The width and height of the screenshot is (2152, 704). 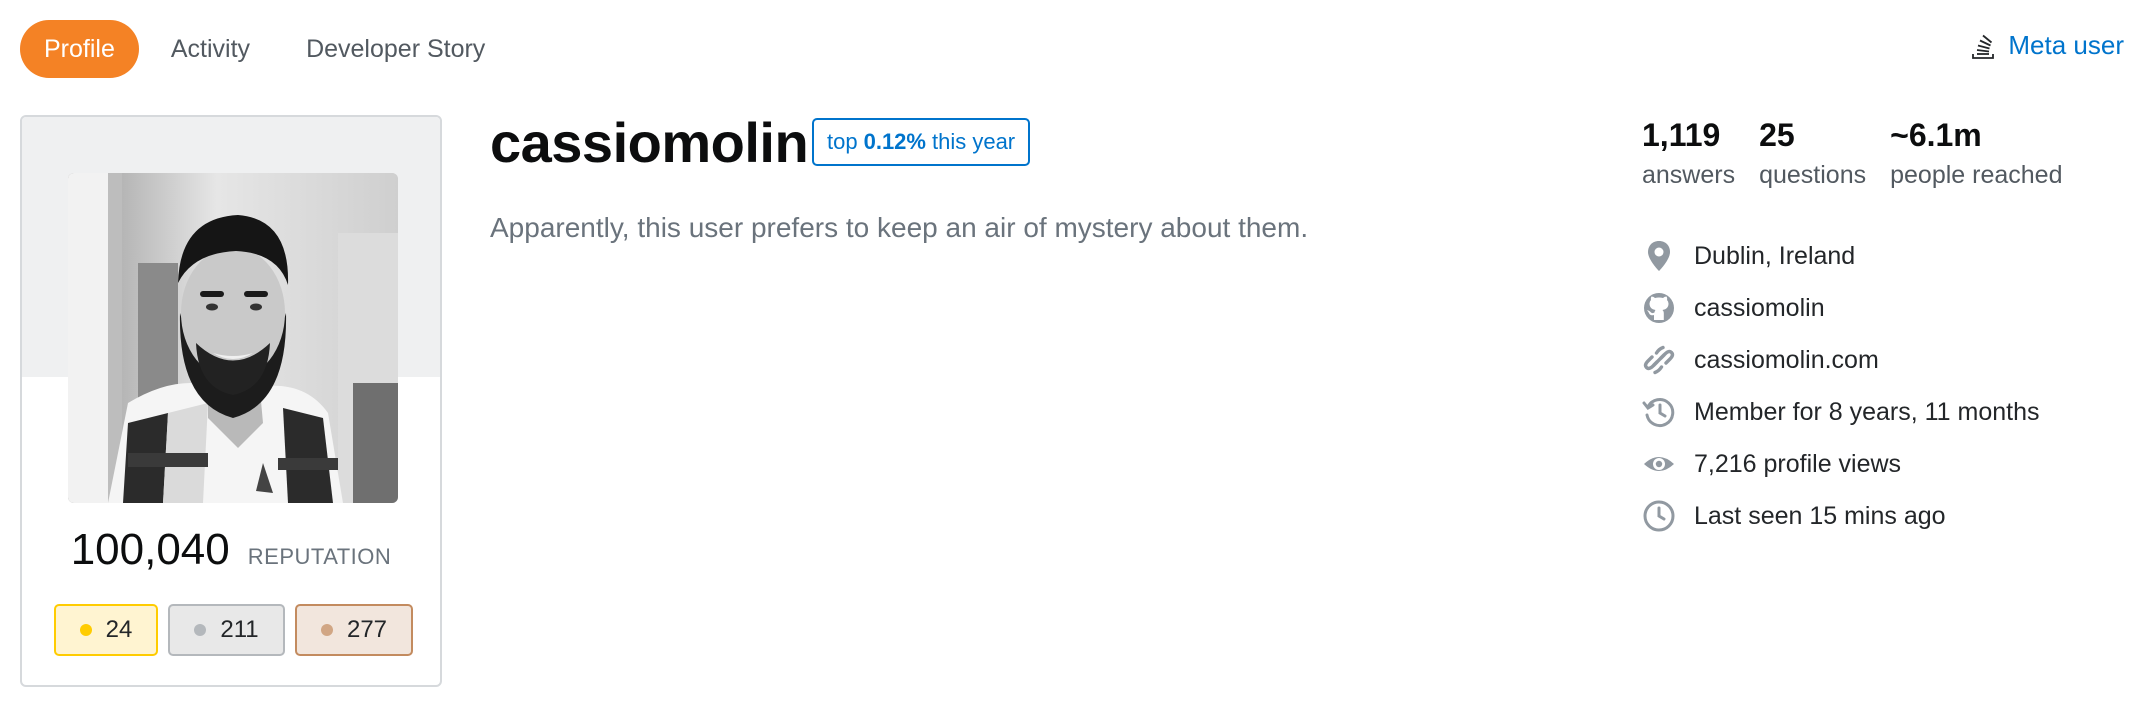 I want to click on bronze-badge-value: 277, so click(x=367, y=629).